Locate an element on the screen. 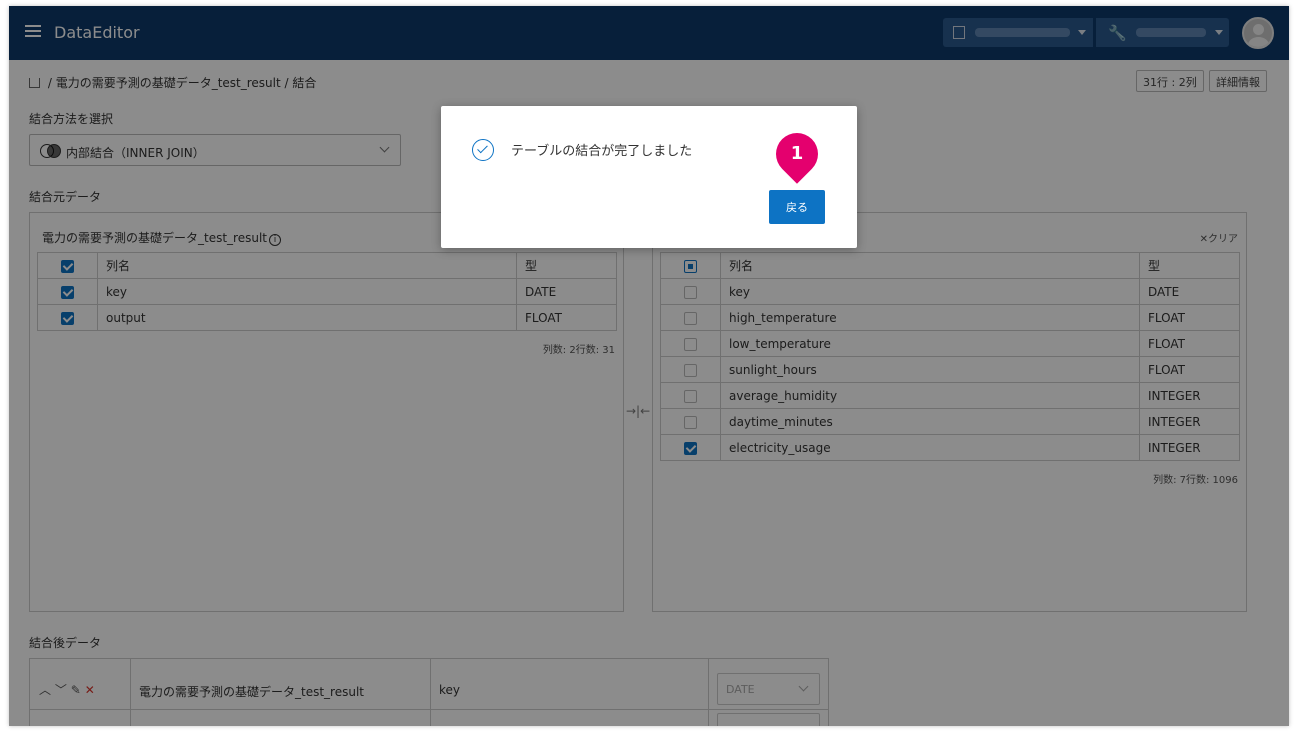 This screenshot has width=1298, height=738. step-marker: 1 is located at coordinates (797, 154).